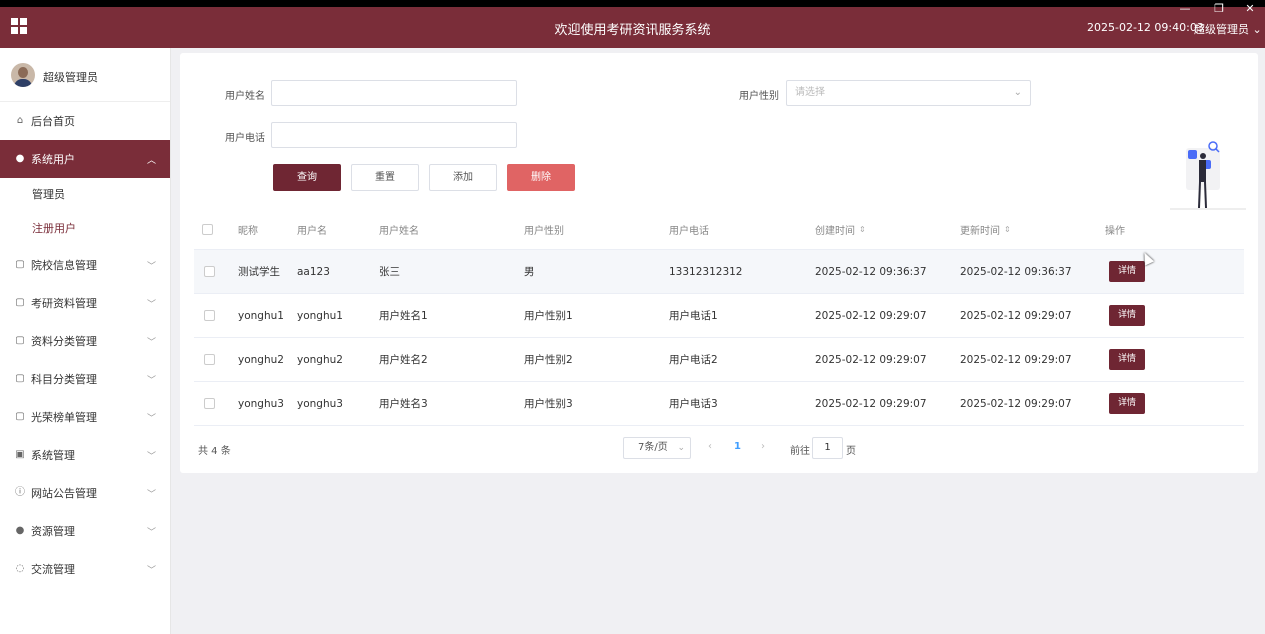 The image size is (1265, 634). What do you see at coordinates (1219, 9) in the screenshot?
I see `restore-button: ❐` at bounding box center [1219, 9].